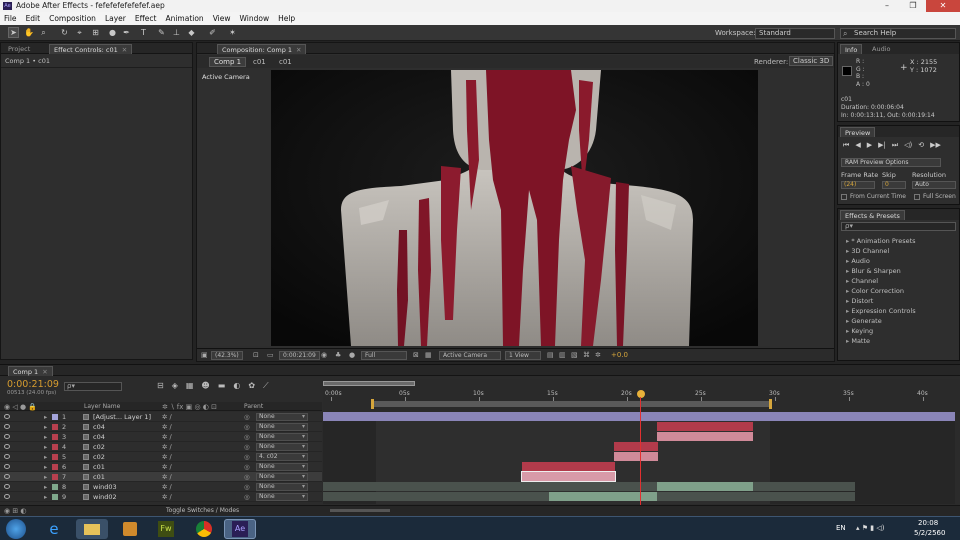  What do you see at coordinates (550, 355) in the screenshot?
I see `toggle-pixel-icon: ▤` at bounding box center [550, 355].